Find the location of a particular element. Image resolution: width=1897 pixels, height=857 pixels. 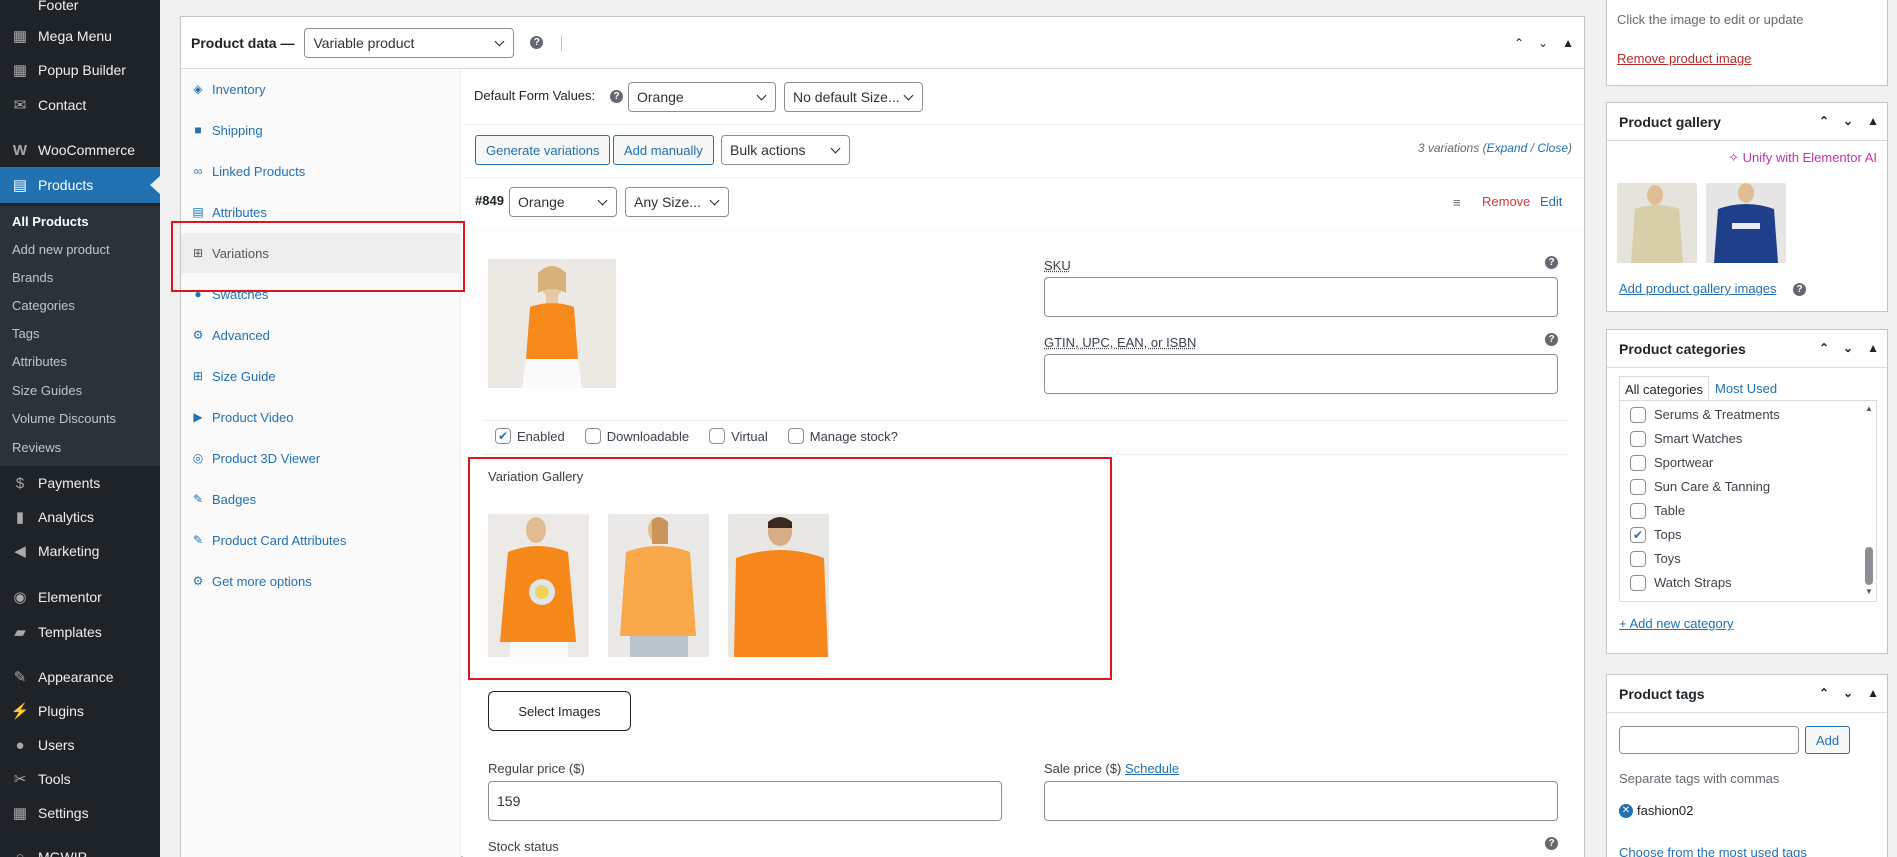

remove-variation-link: Remove is located at coordinates (1506, 201).